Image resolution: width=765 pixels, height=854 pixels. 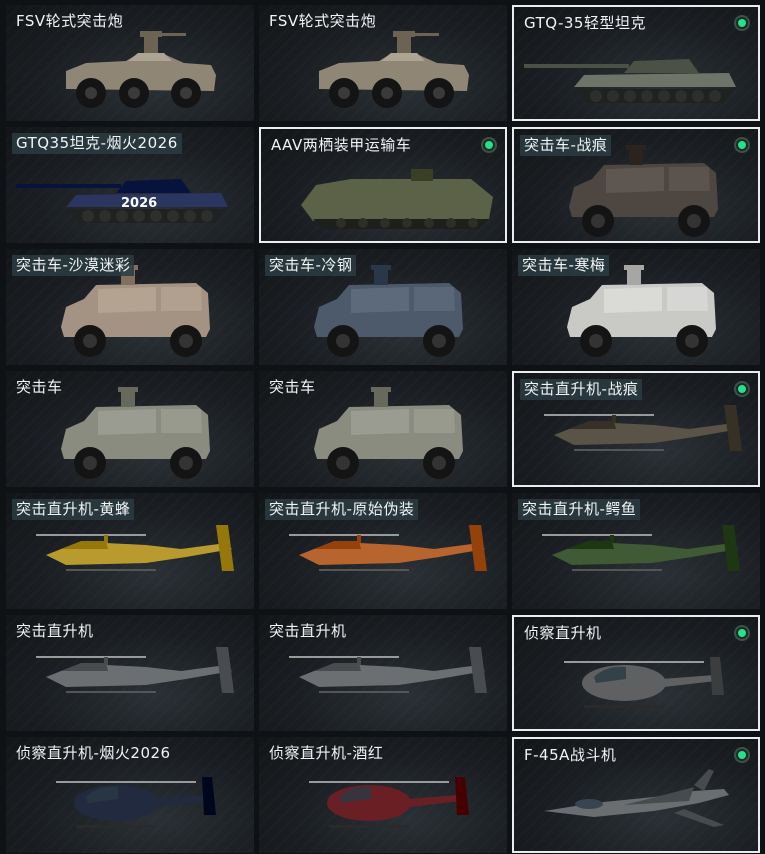 What do you see at coordinates (73, 509) in the screenshot?
I see `vehicle-name: 突击直升机-黄蜂` at bounding box center [73, 509].